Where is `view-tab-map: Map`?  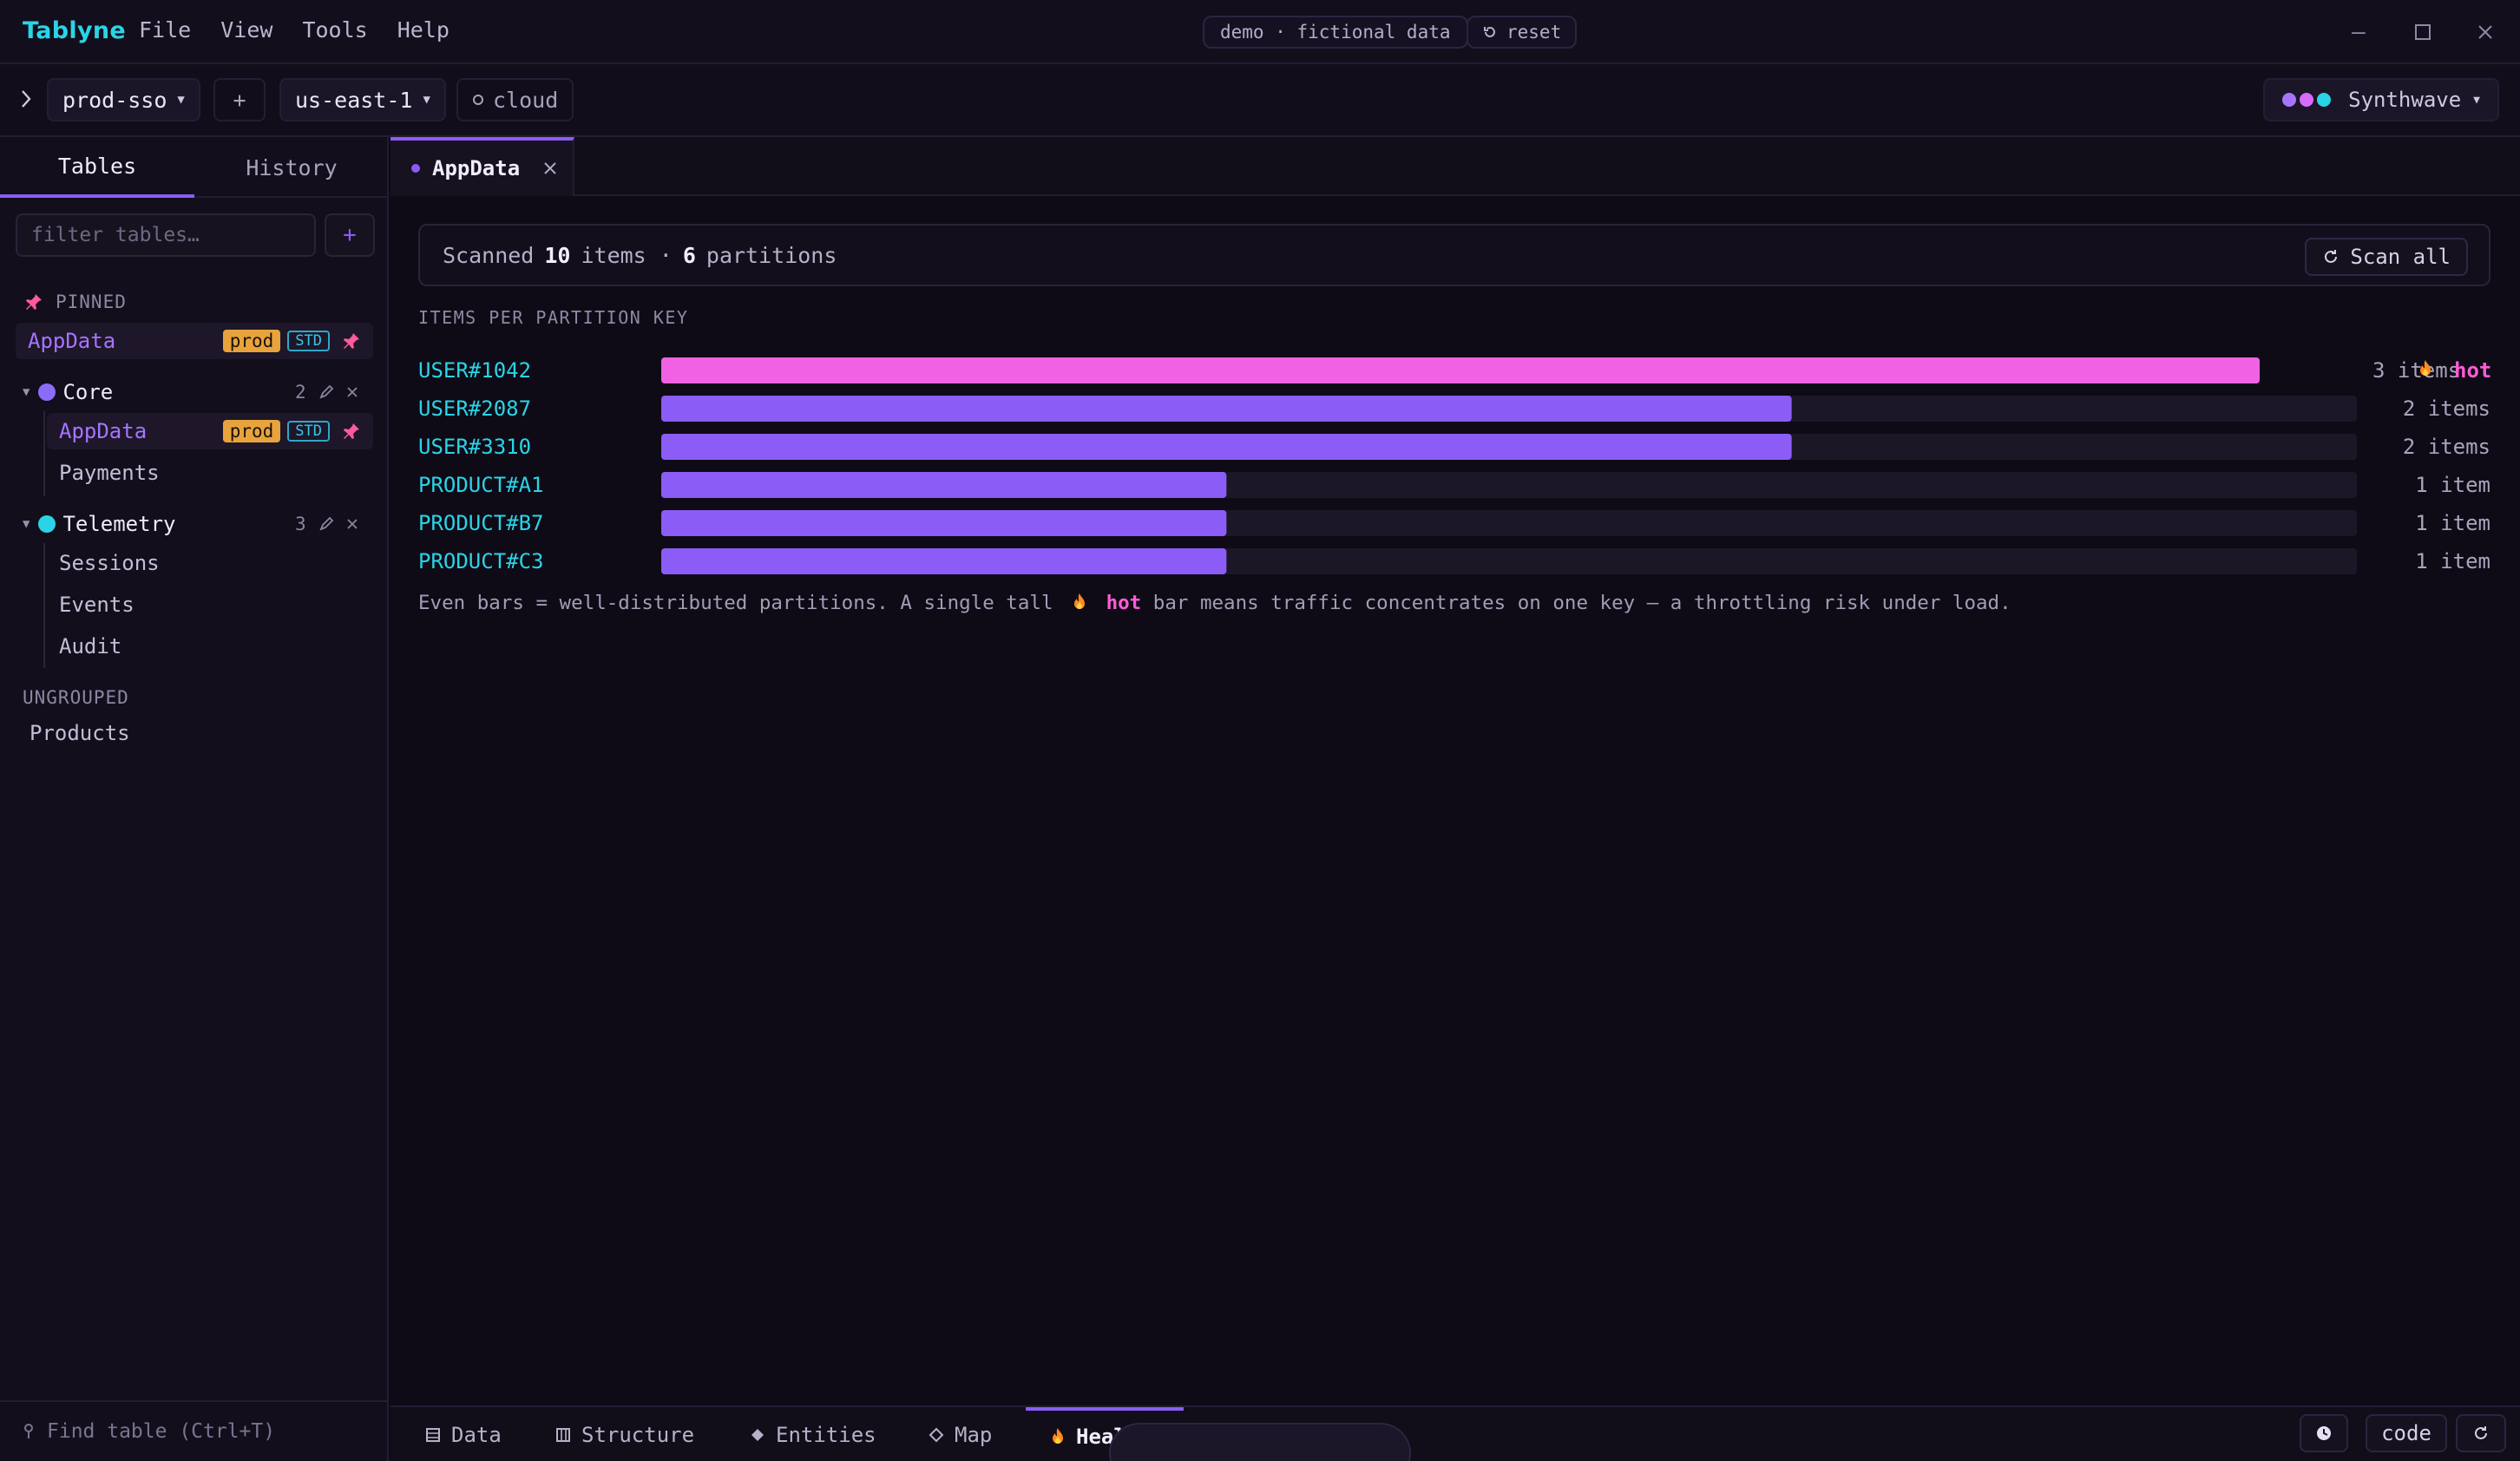
view-tab-map: Map is located at coordinates (960, 1434).